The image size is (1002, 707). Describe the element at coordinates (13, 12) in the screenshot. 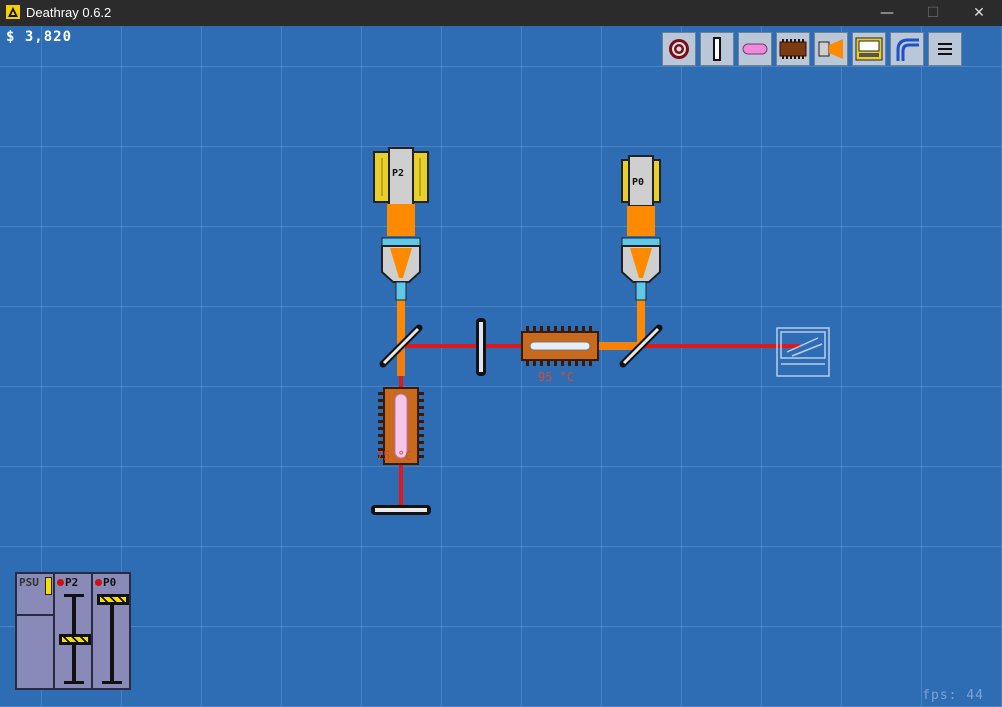

I see `app-logo-icon` at that location.